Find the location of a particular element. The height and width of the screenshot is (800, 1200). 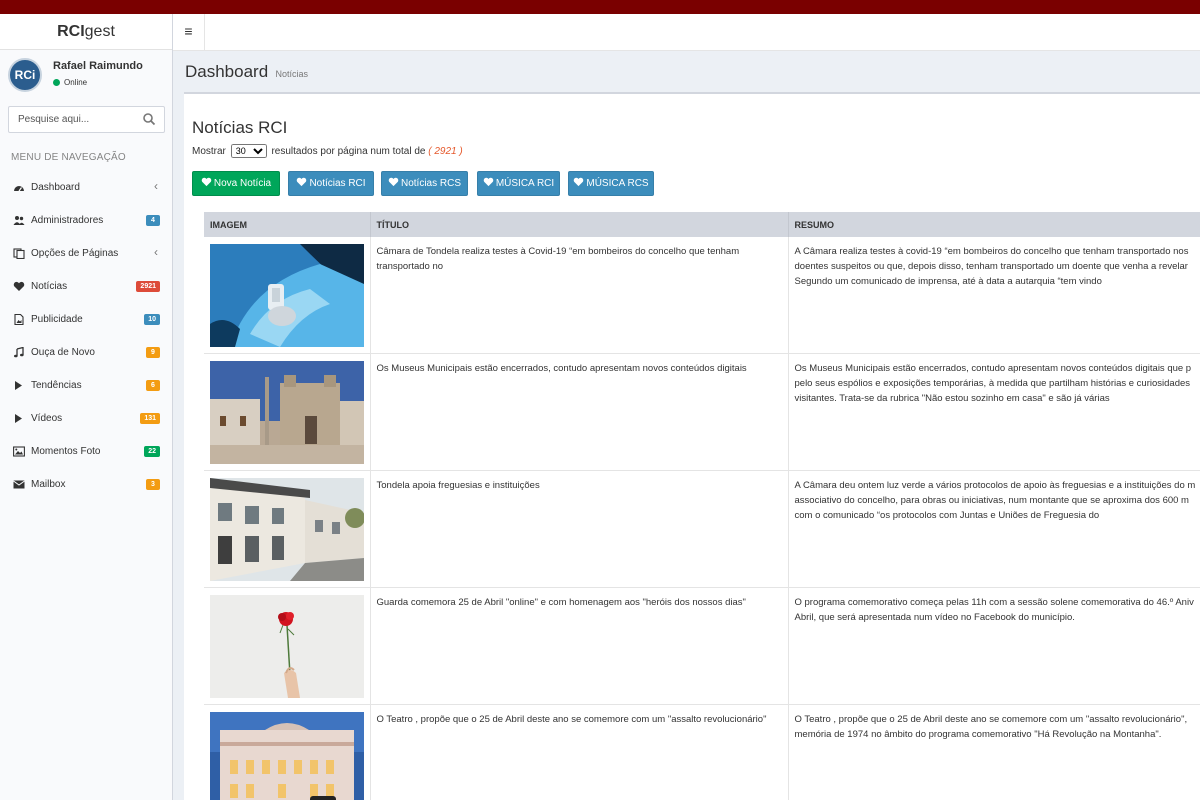

sidebar-item-ouca-de-novo: Ouça de Novo 9 is located at coordinates (86, 352).